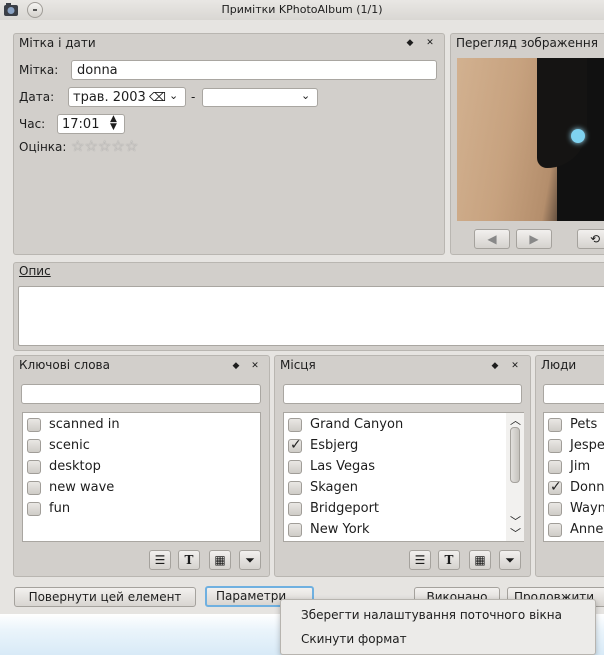 The image size is (604, 655). Describe the element at coordinates (91, 124) in the screenshot. I see `time-spinbox: 17:01 ▲ ▼` at that location.